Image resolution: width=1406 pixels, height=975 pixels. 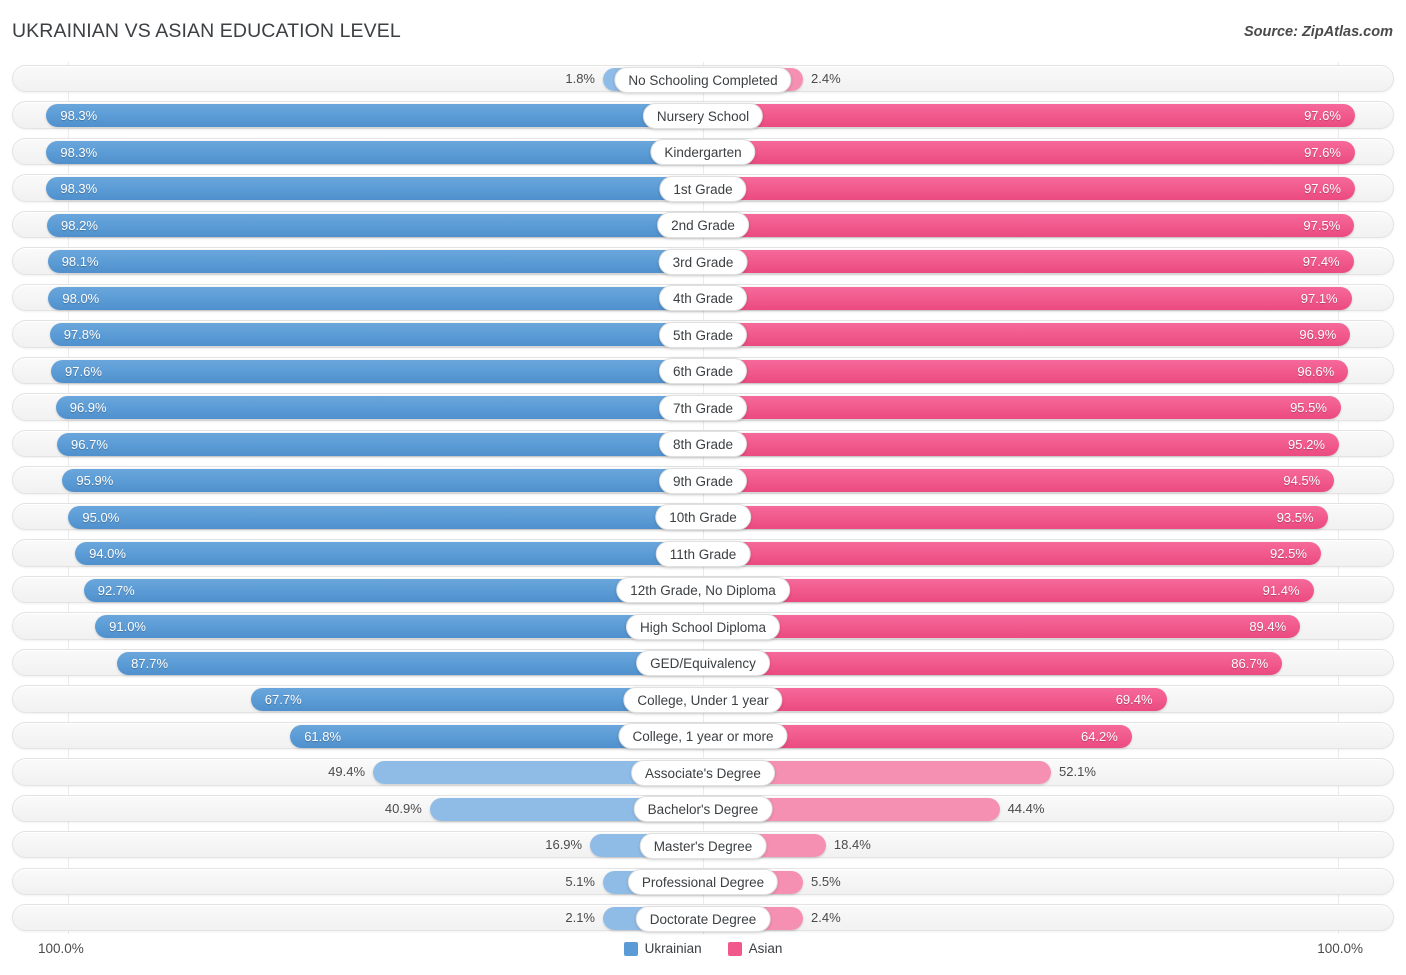 I want to click on chart-row: 97.8% 96.9% 5th Grade, so click(x=703, y=333).